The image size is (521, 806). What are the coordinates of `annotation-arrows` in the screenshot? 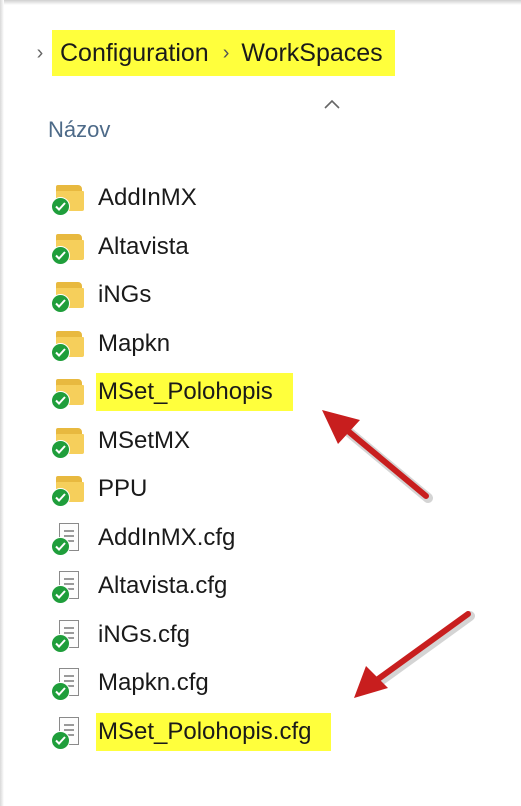 It's located at (398, 554).